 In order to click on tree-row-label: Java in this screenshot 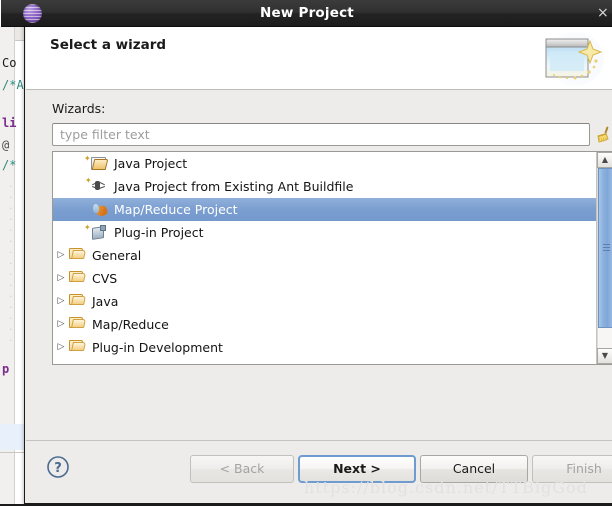, I will do `click(105, 301)`.